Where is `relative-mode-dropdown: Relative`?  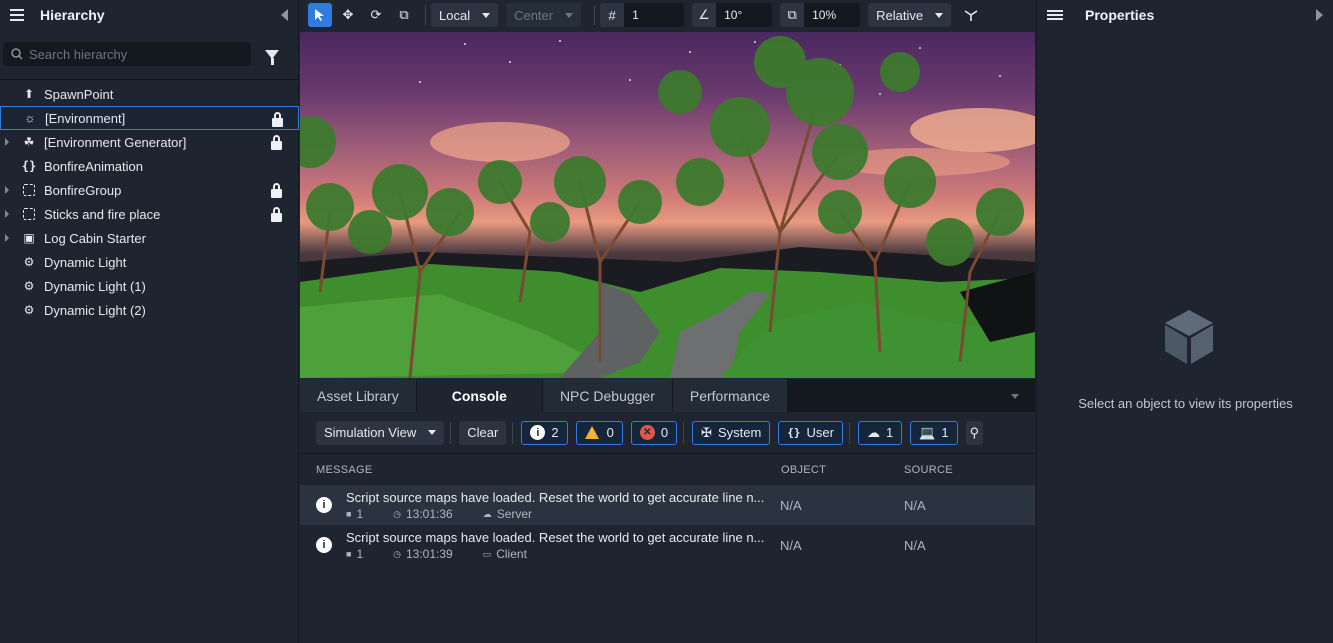 relative-mode-dropdown: Relative is located at coordinates (910, 15).